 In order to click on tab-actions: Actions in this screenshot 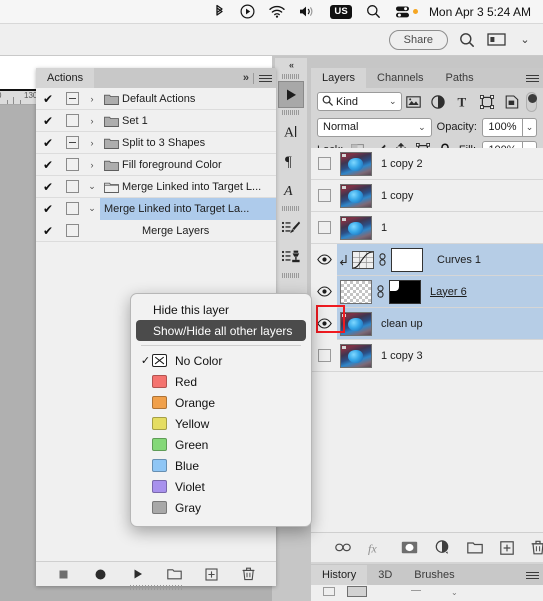, I will do `click(65, 78)`.